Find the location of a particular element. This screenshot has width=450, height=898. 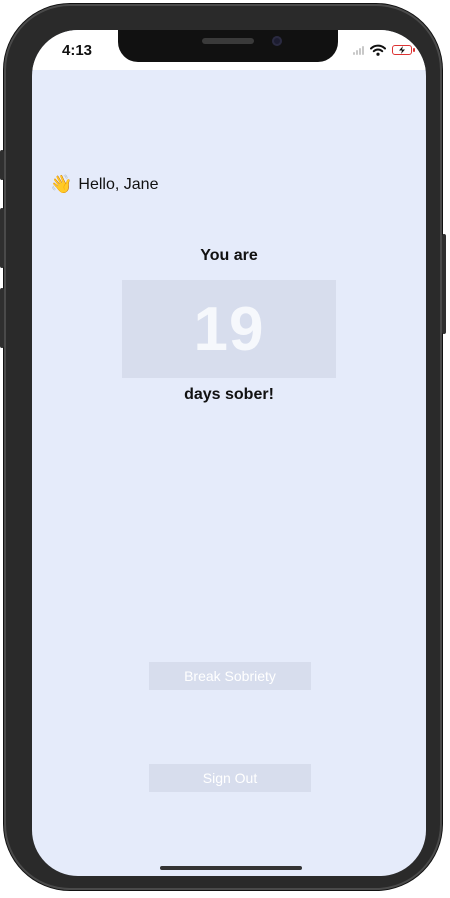

status-icons is located at coordinates (384, 50).